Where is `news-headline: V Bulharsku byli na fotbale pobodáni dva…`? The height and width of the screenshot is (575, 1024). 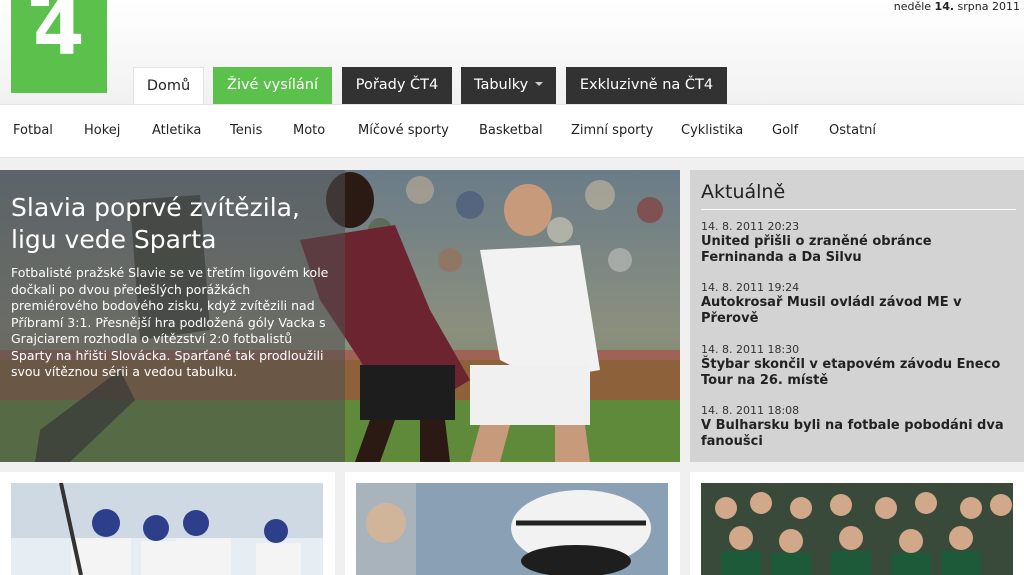 news-headline: V Bulharsku byli na fotbale pobodáni dva… is located at coordinates (859, 434).